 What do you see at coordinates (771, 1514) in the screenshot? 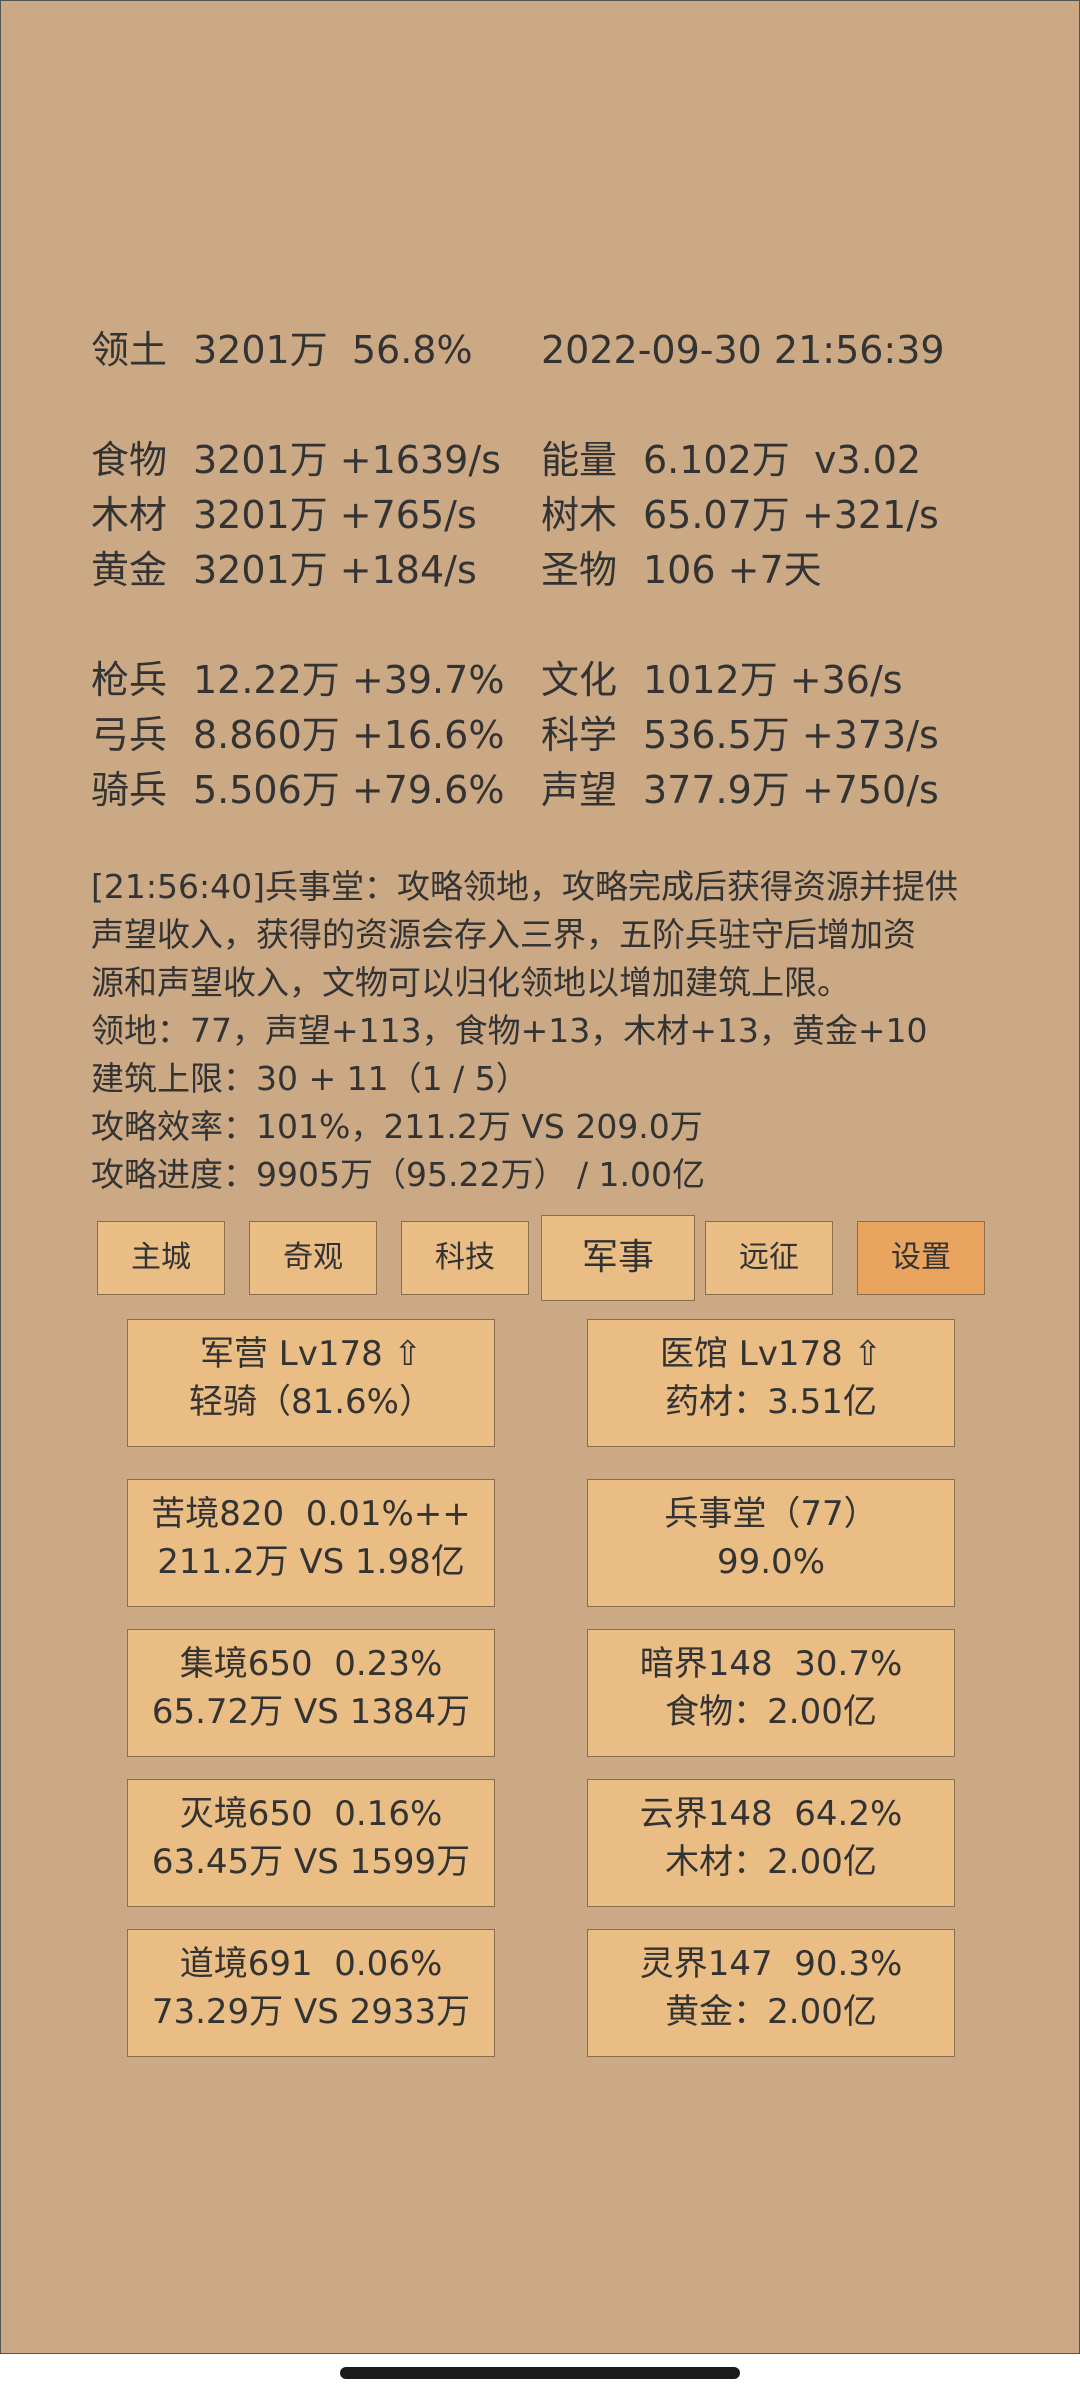
I see `card-title: 兵事堂（77）` at bounding box center [771, 1514].